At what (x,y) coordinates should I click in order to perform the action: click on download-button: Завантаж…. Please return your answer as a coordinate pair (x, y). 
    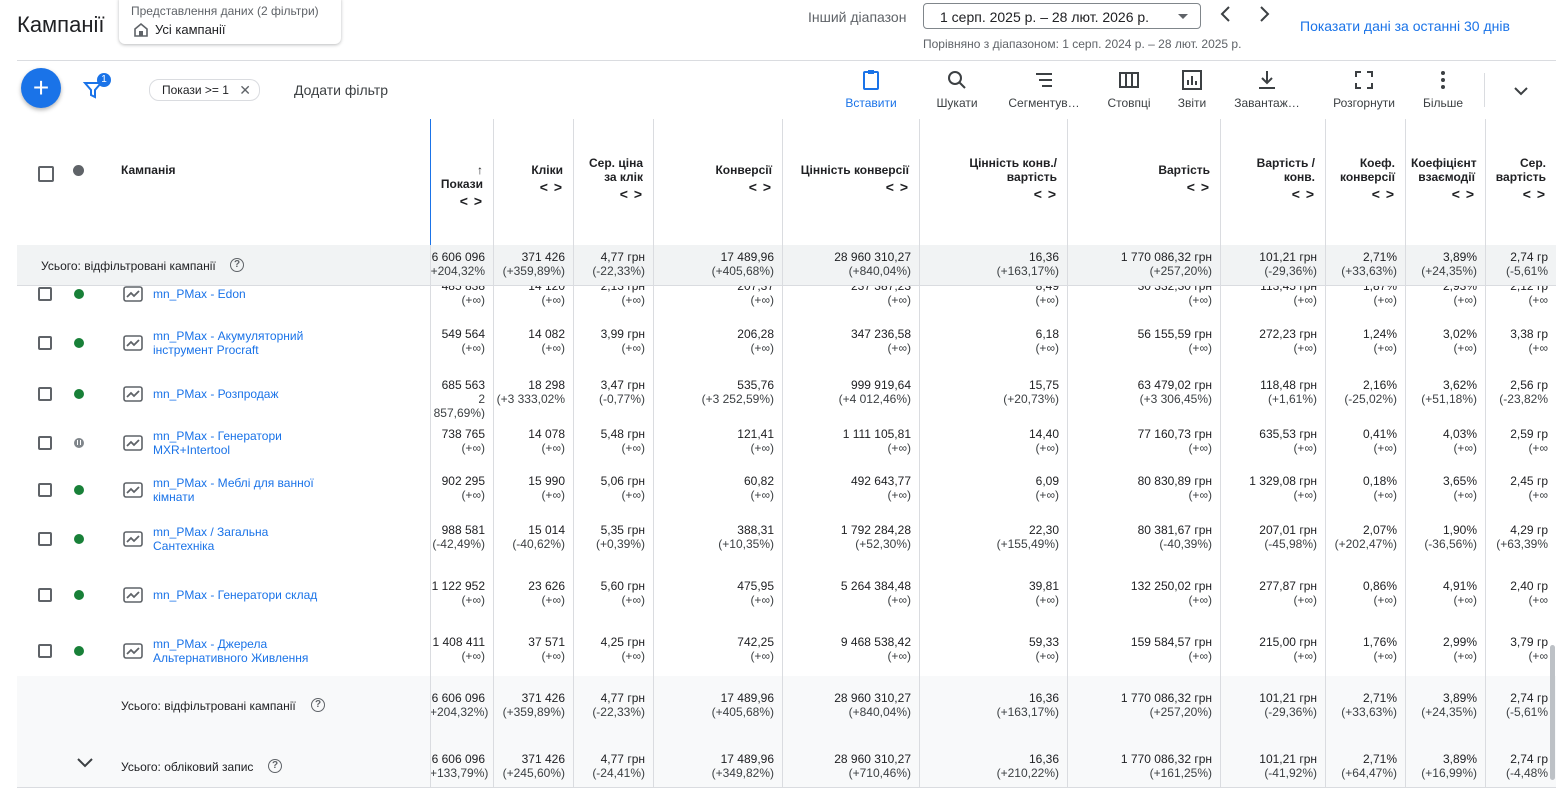
    Looking at the image, I should click on (1267, 89).